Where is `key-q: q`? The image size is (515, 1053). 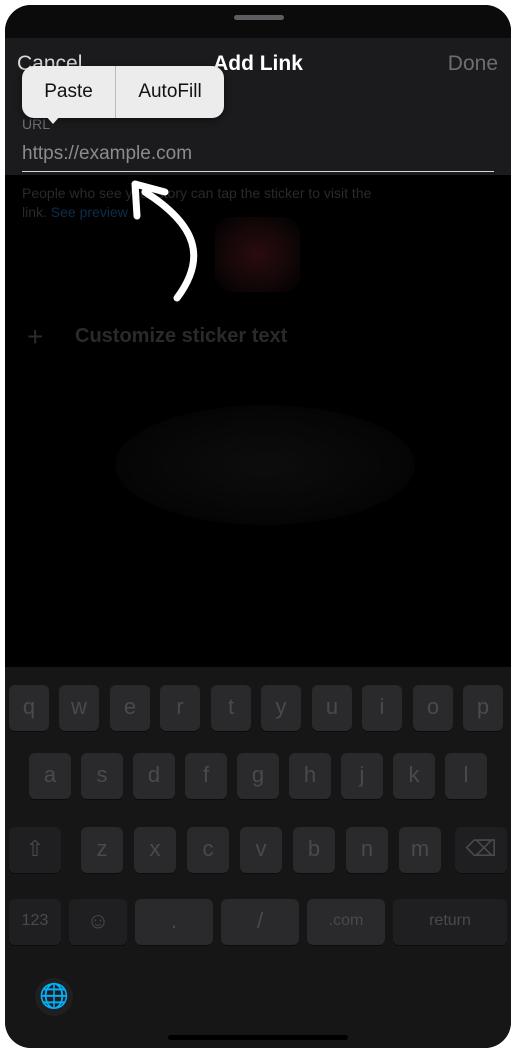 key-q: q is located at coordinates (29, 708).